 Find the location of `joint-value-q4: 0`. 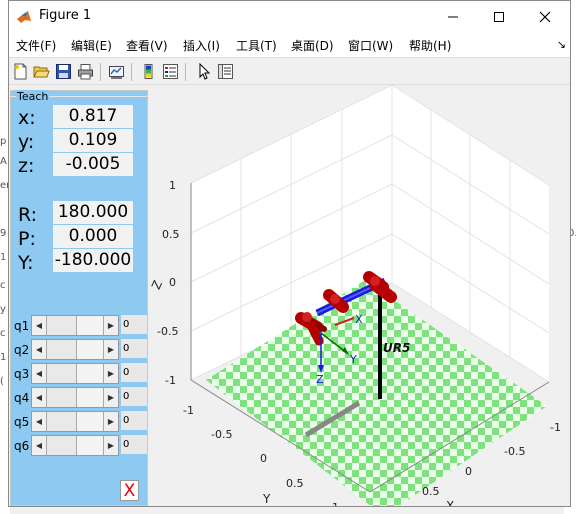

joint-value-q4: 0 is located at coordinates (134, 396).